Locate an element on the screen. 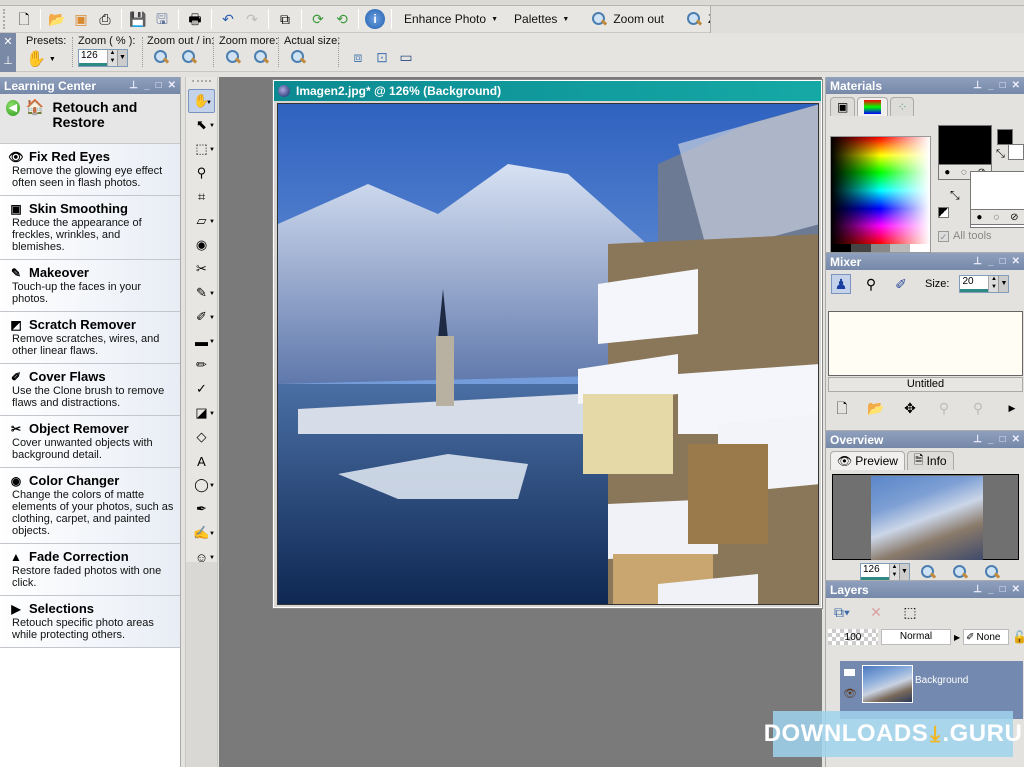 This screenshot has height=767, width=1024. task-title: Skin Smoothing is located at coordinates (78, 208).